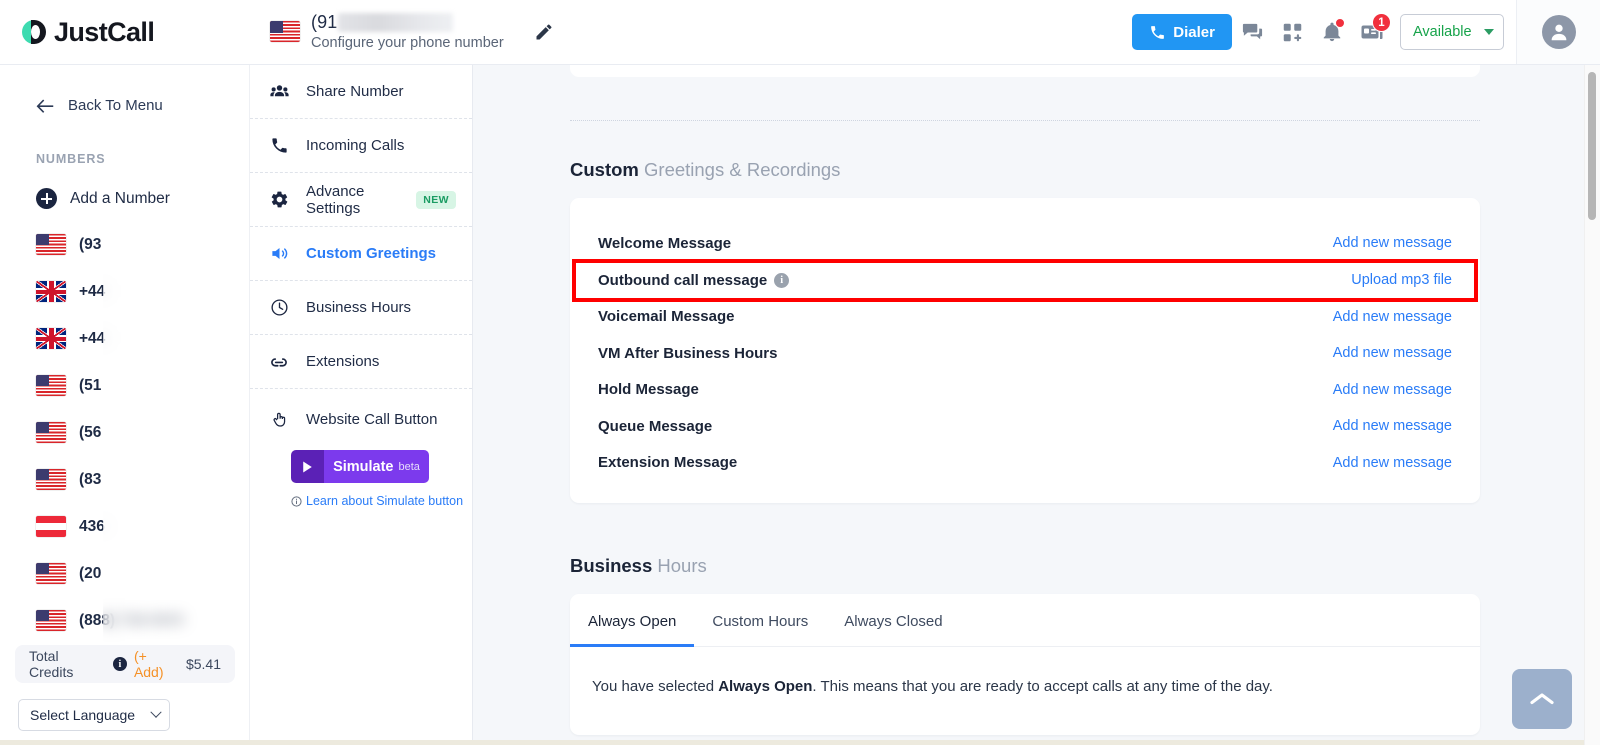  Describe the element at coordinates (335, 199) in the screenshot. I see `nav-label: Advance Settings` at that location.